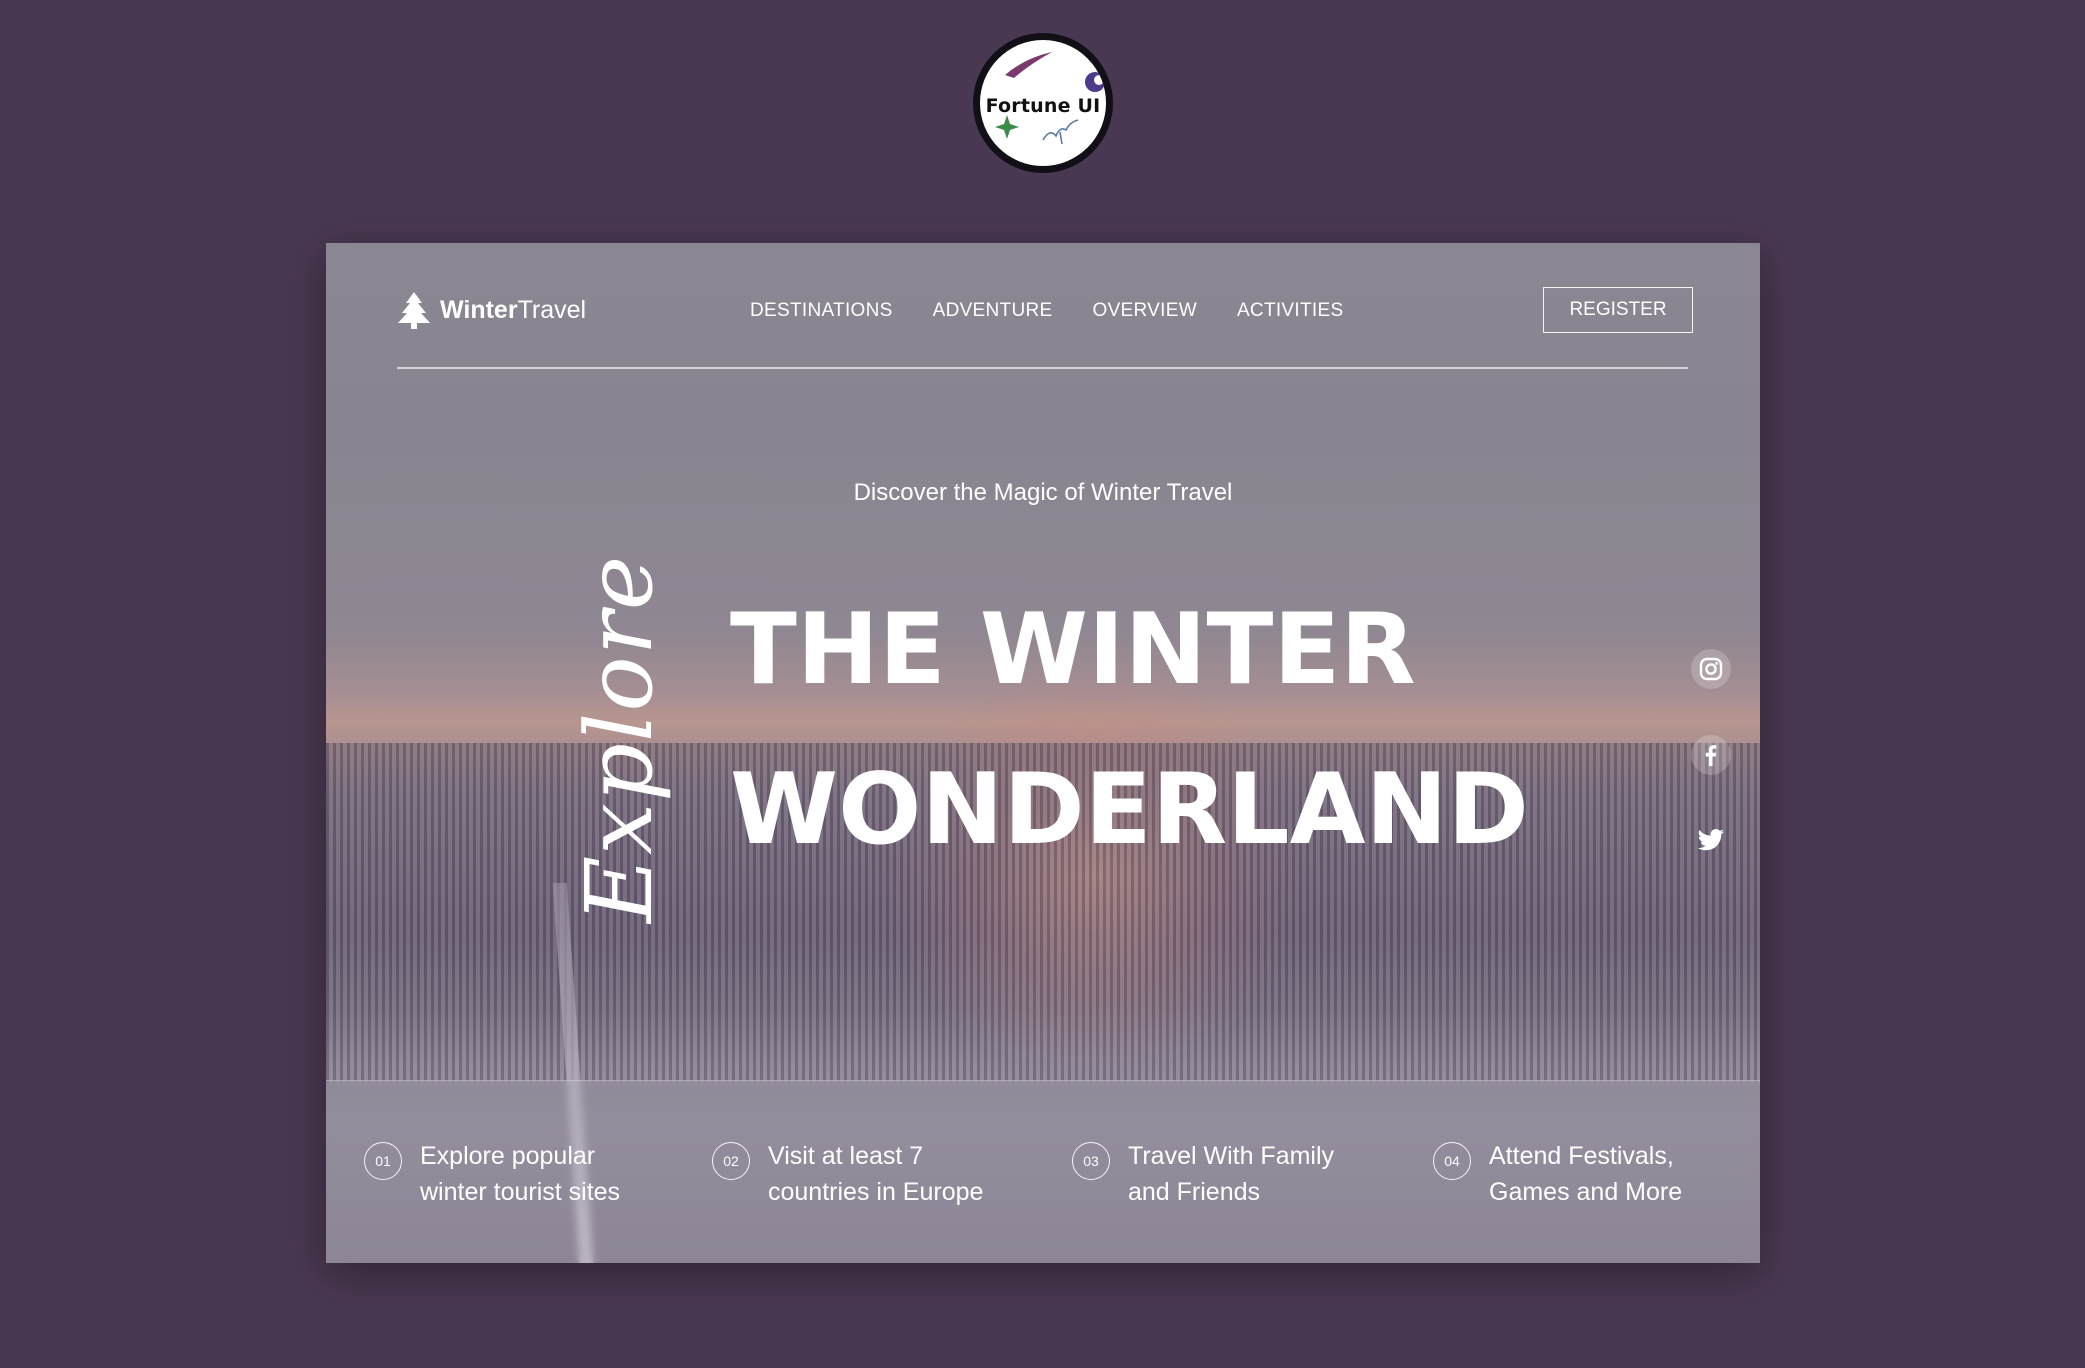  Describe the element at coordinates (1144, 311) in the screenshot. I see `nav-overview: OVERVIEW` at that location.